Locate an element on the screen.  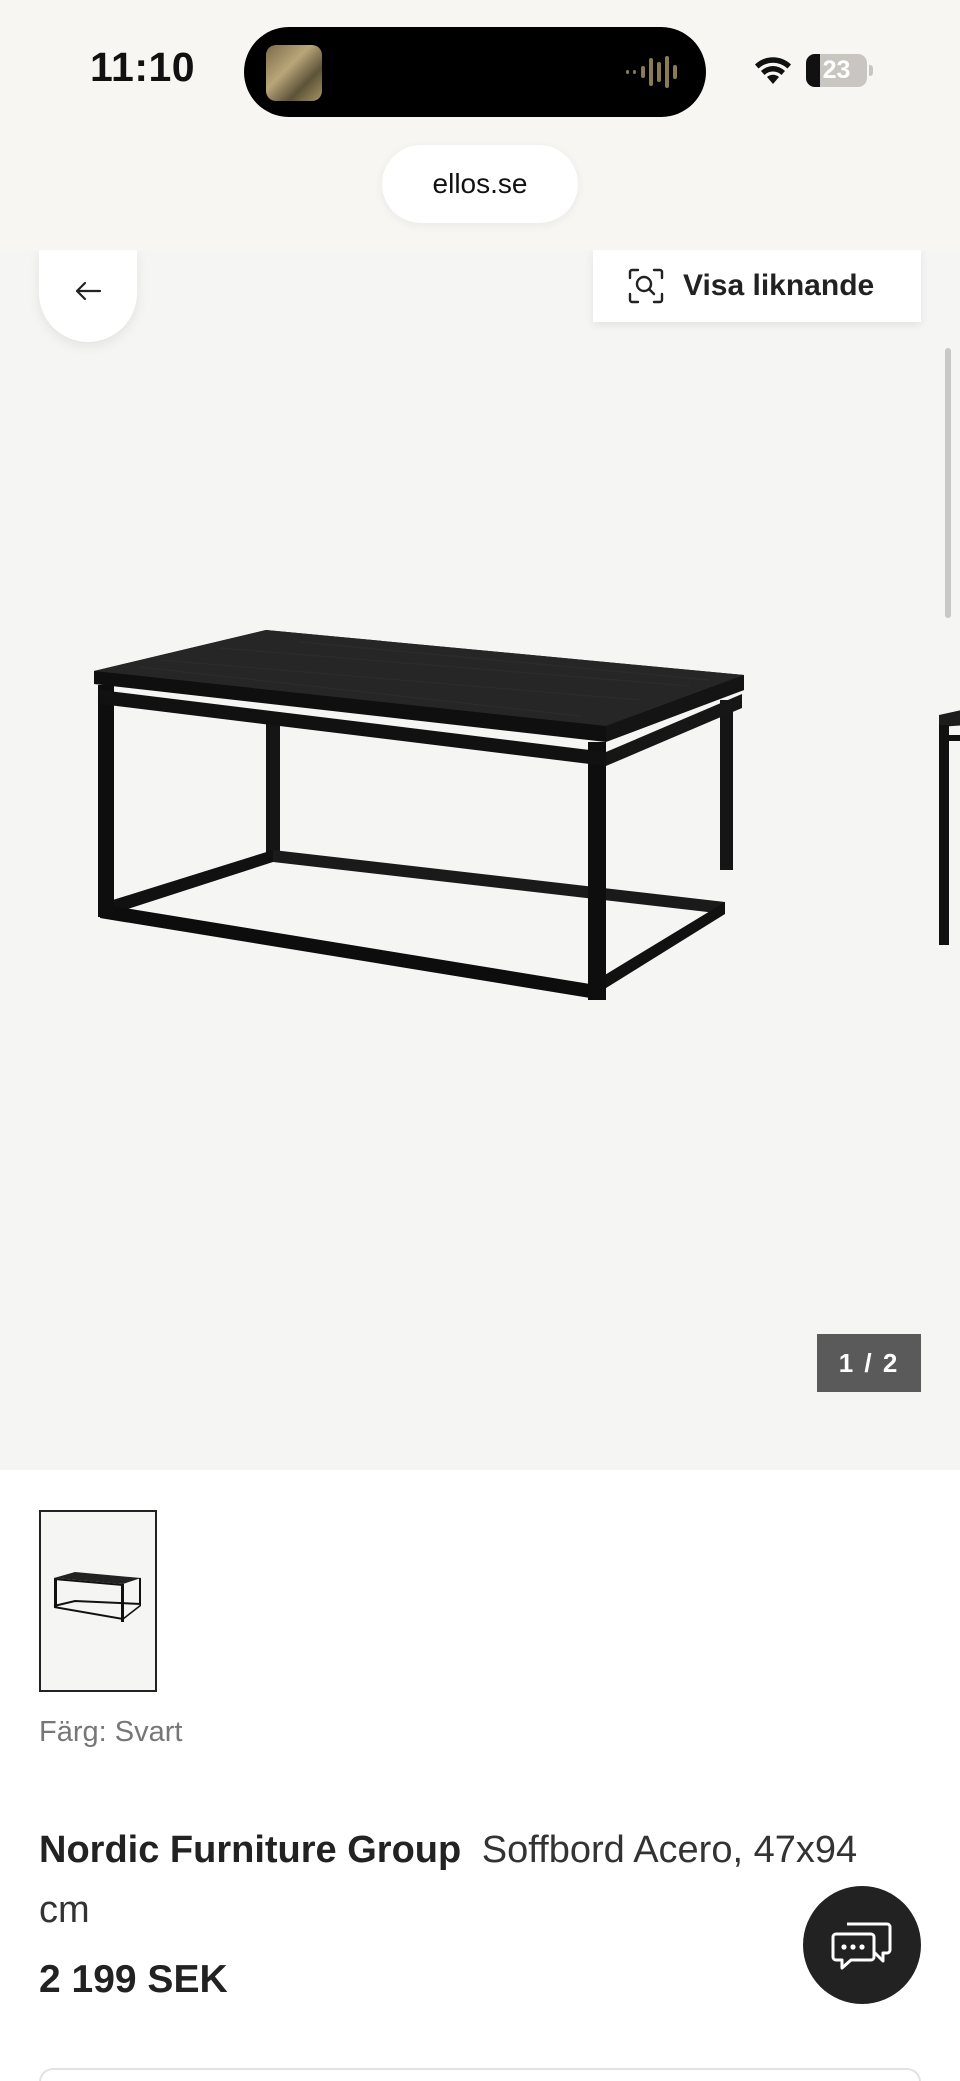
arrow-left-icon is located at coordinates (88, 291).